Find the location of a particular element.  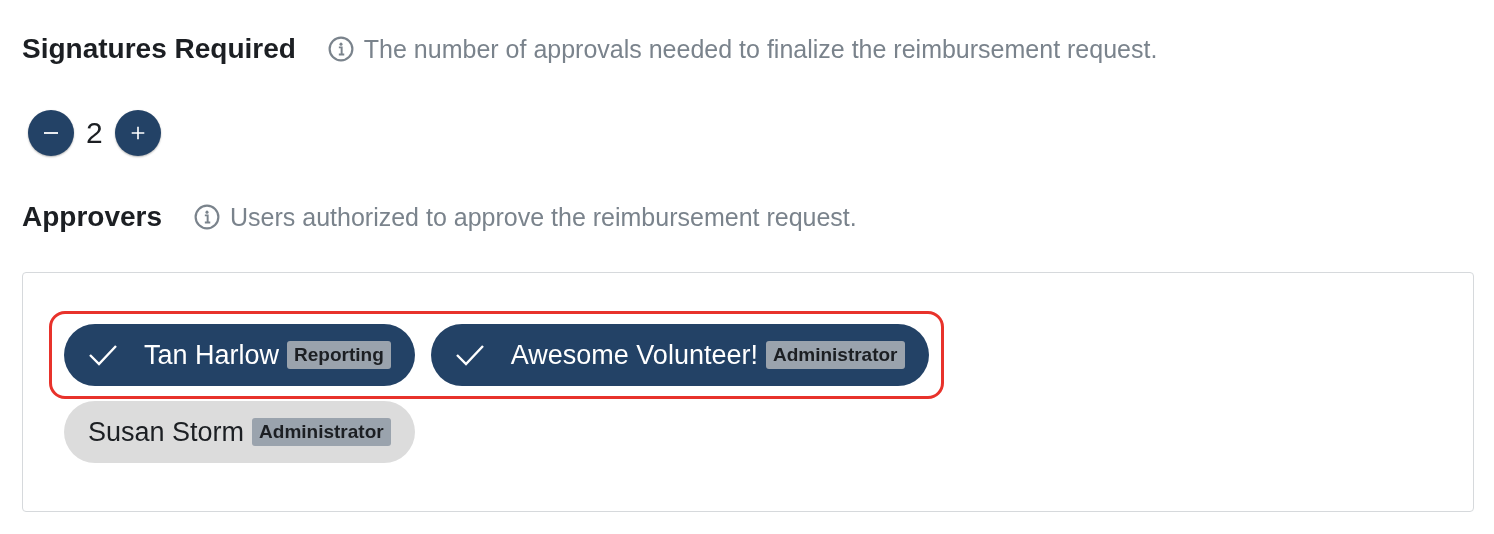

user-name: Tan Harlow is located at coordinates (212, 355).